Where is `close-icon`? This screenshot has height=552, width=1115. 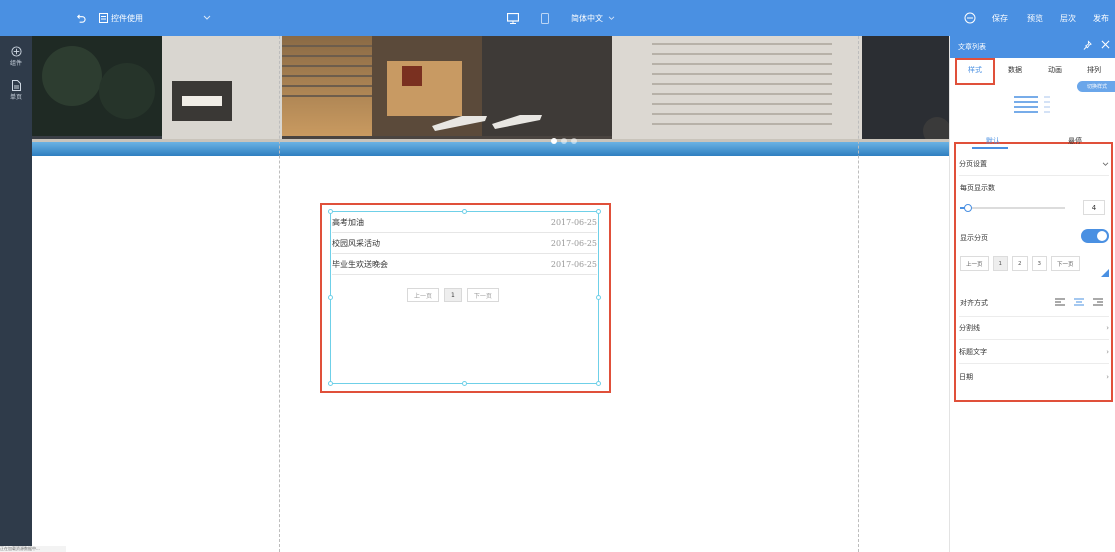
close-icon is located at coordinates (1105, 44).